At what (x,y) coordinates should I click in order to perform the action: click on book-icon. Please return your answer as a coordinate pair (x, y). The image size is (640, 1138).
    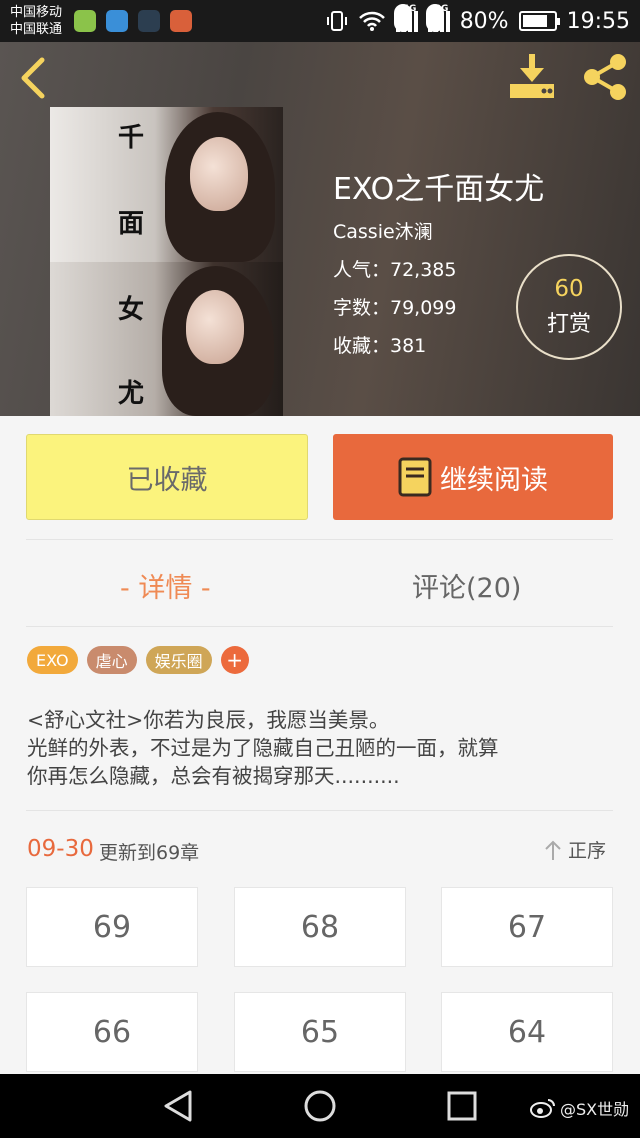
    Looking at the image, I should click on (415, 477).